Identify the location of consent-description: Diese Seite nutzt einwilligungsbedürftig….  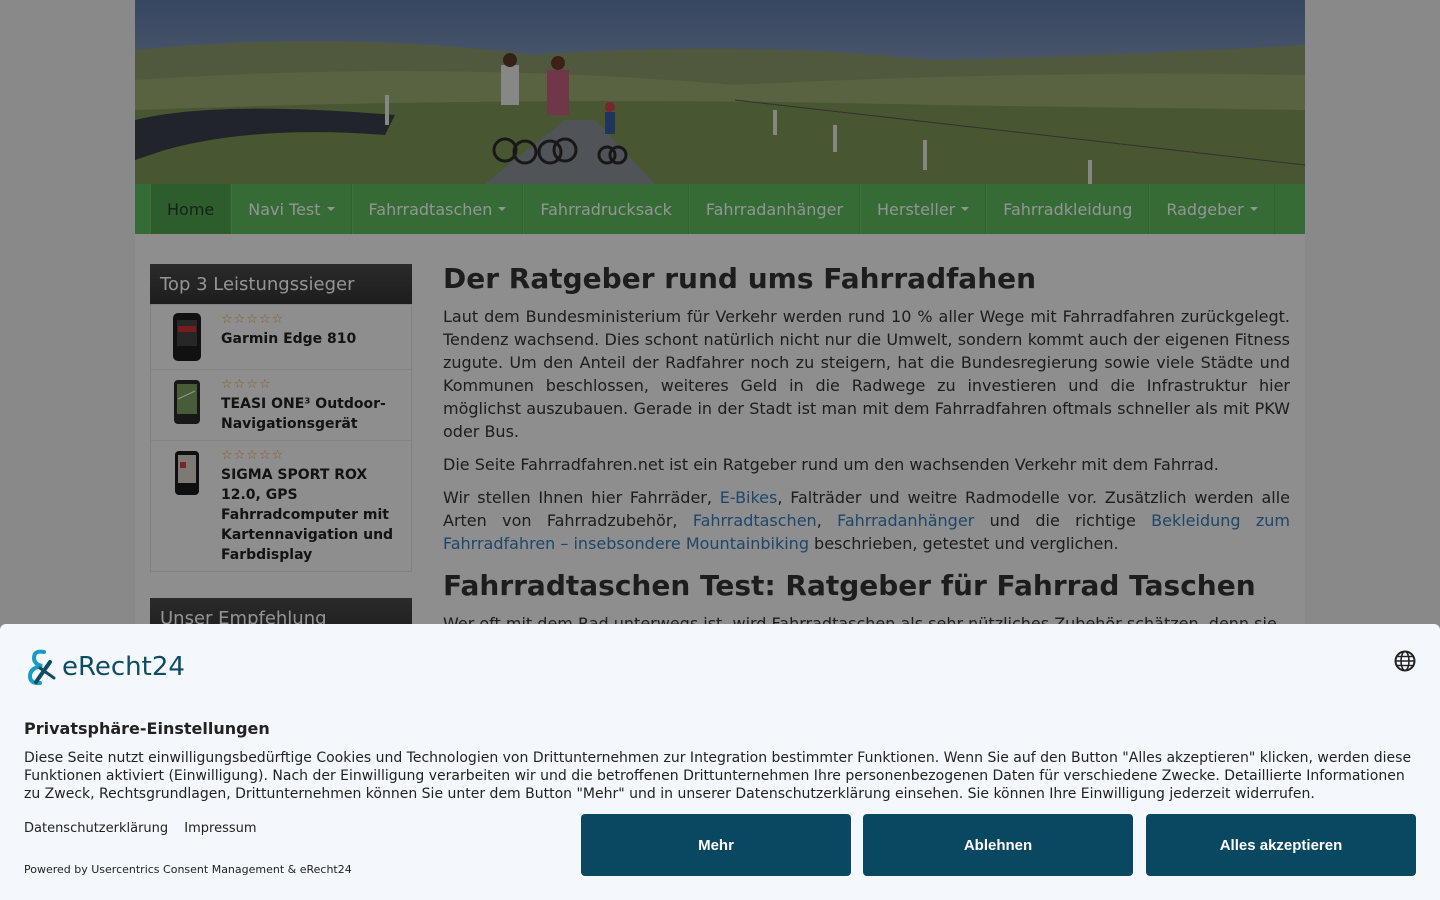
(718, 776).